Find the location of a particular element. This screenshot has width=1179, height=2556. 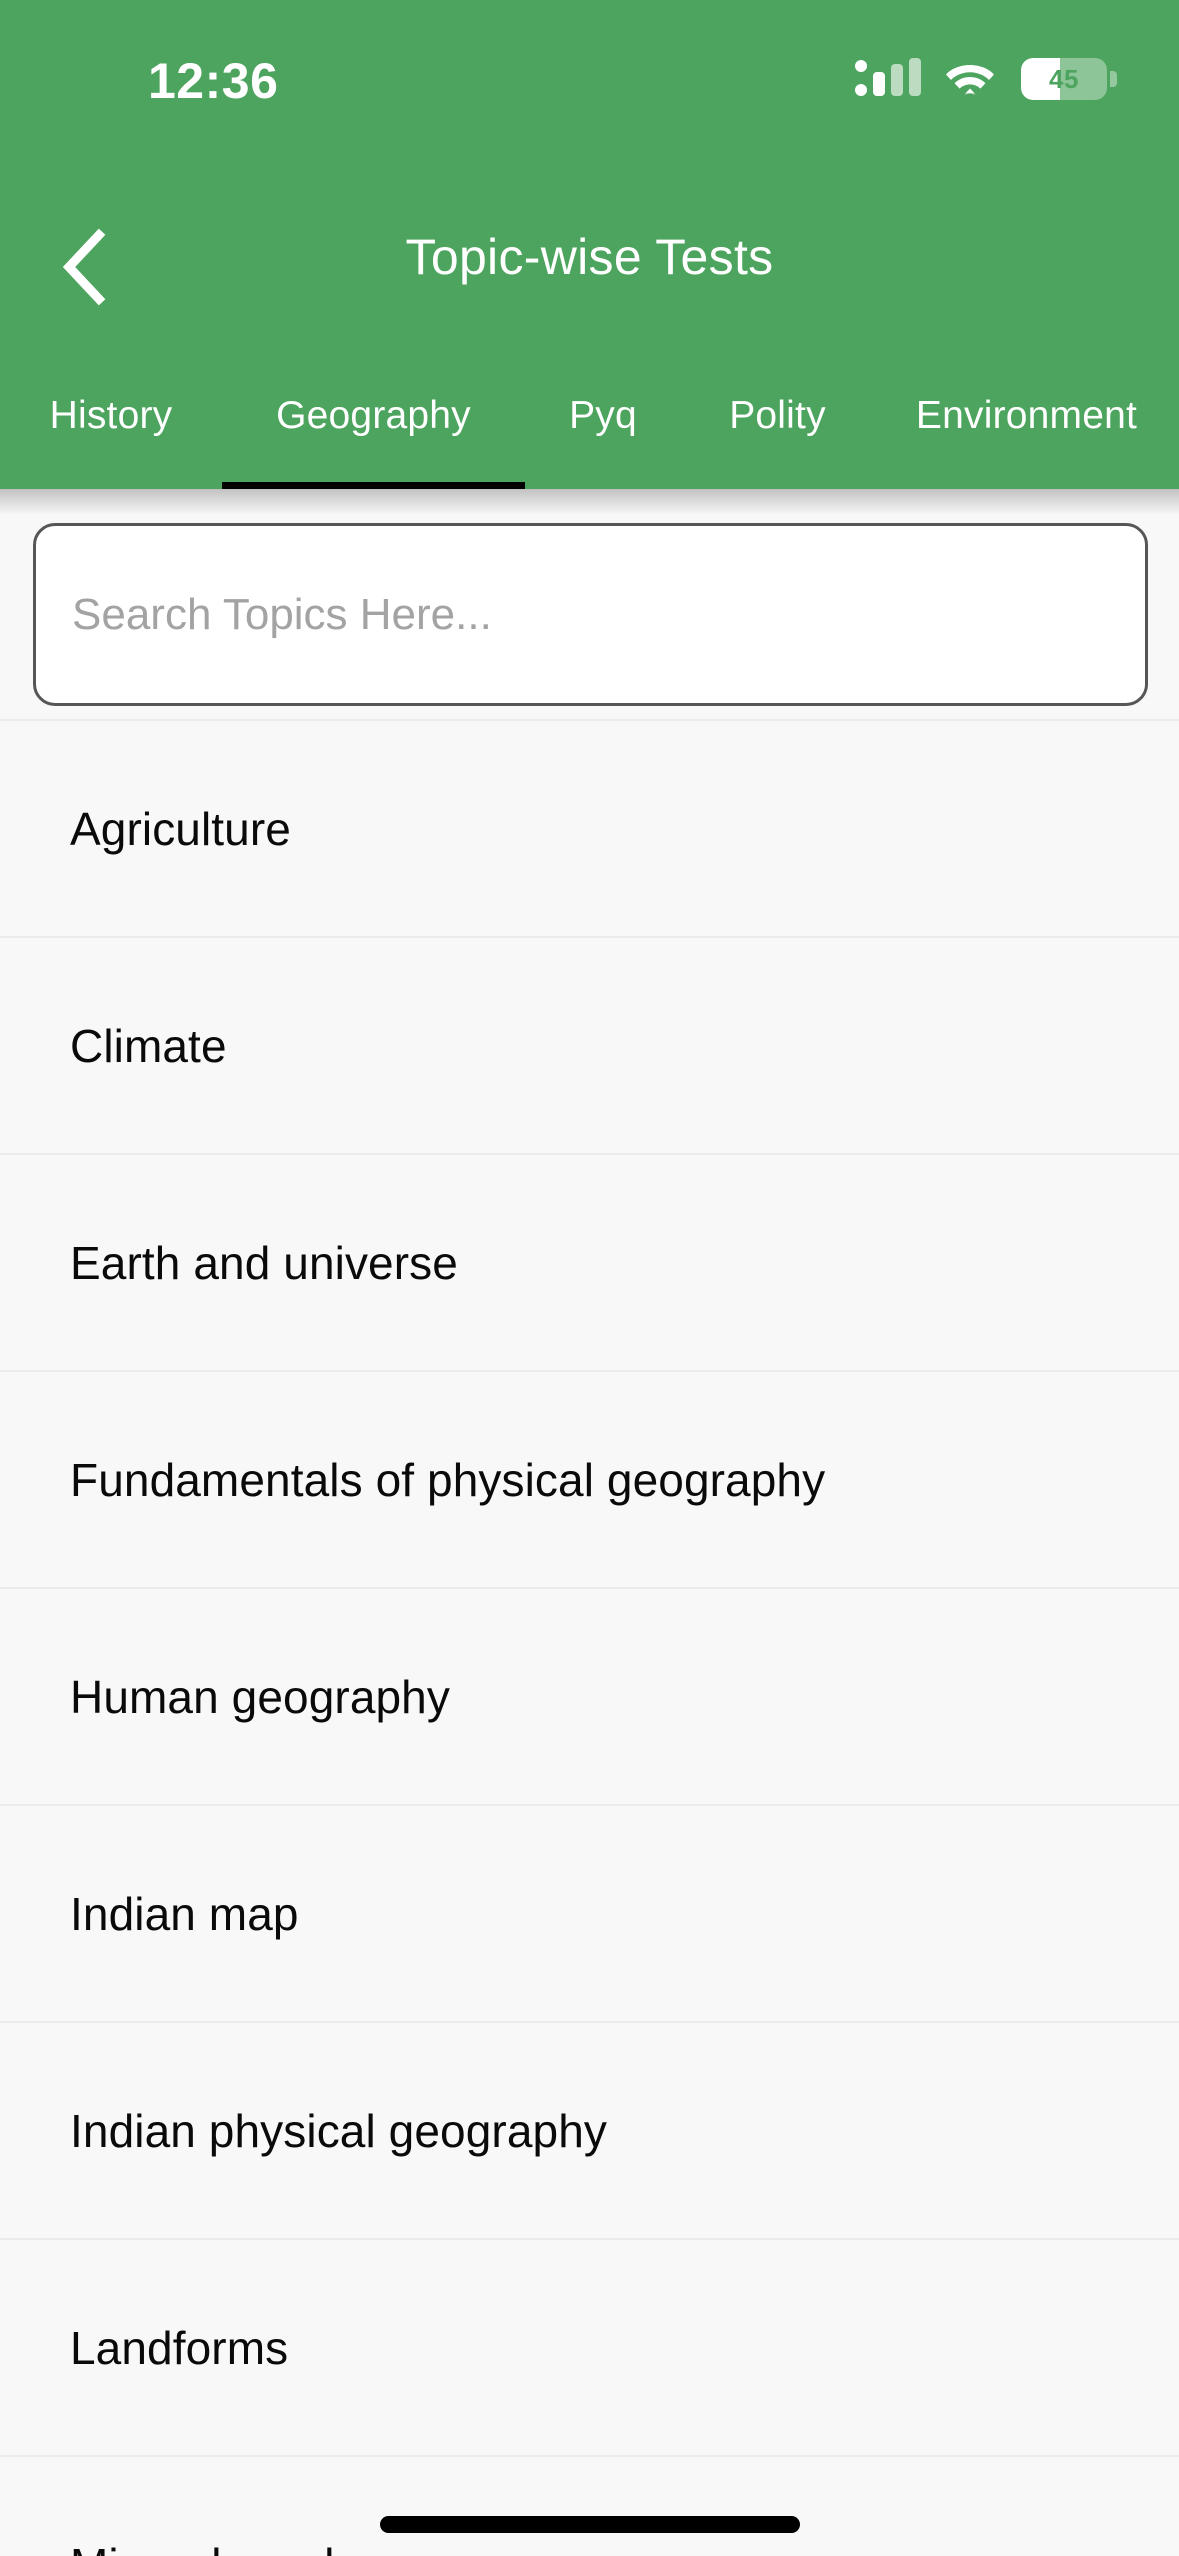

tab-label: Polity is located at coordinates (777, 415).